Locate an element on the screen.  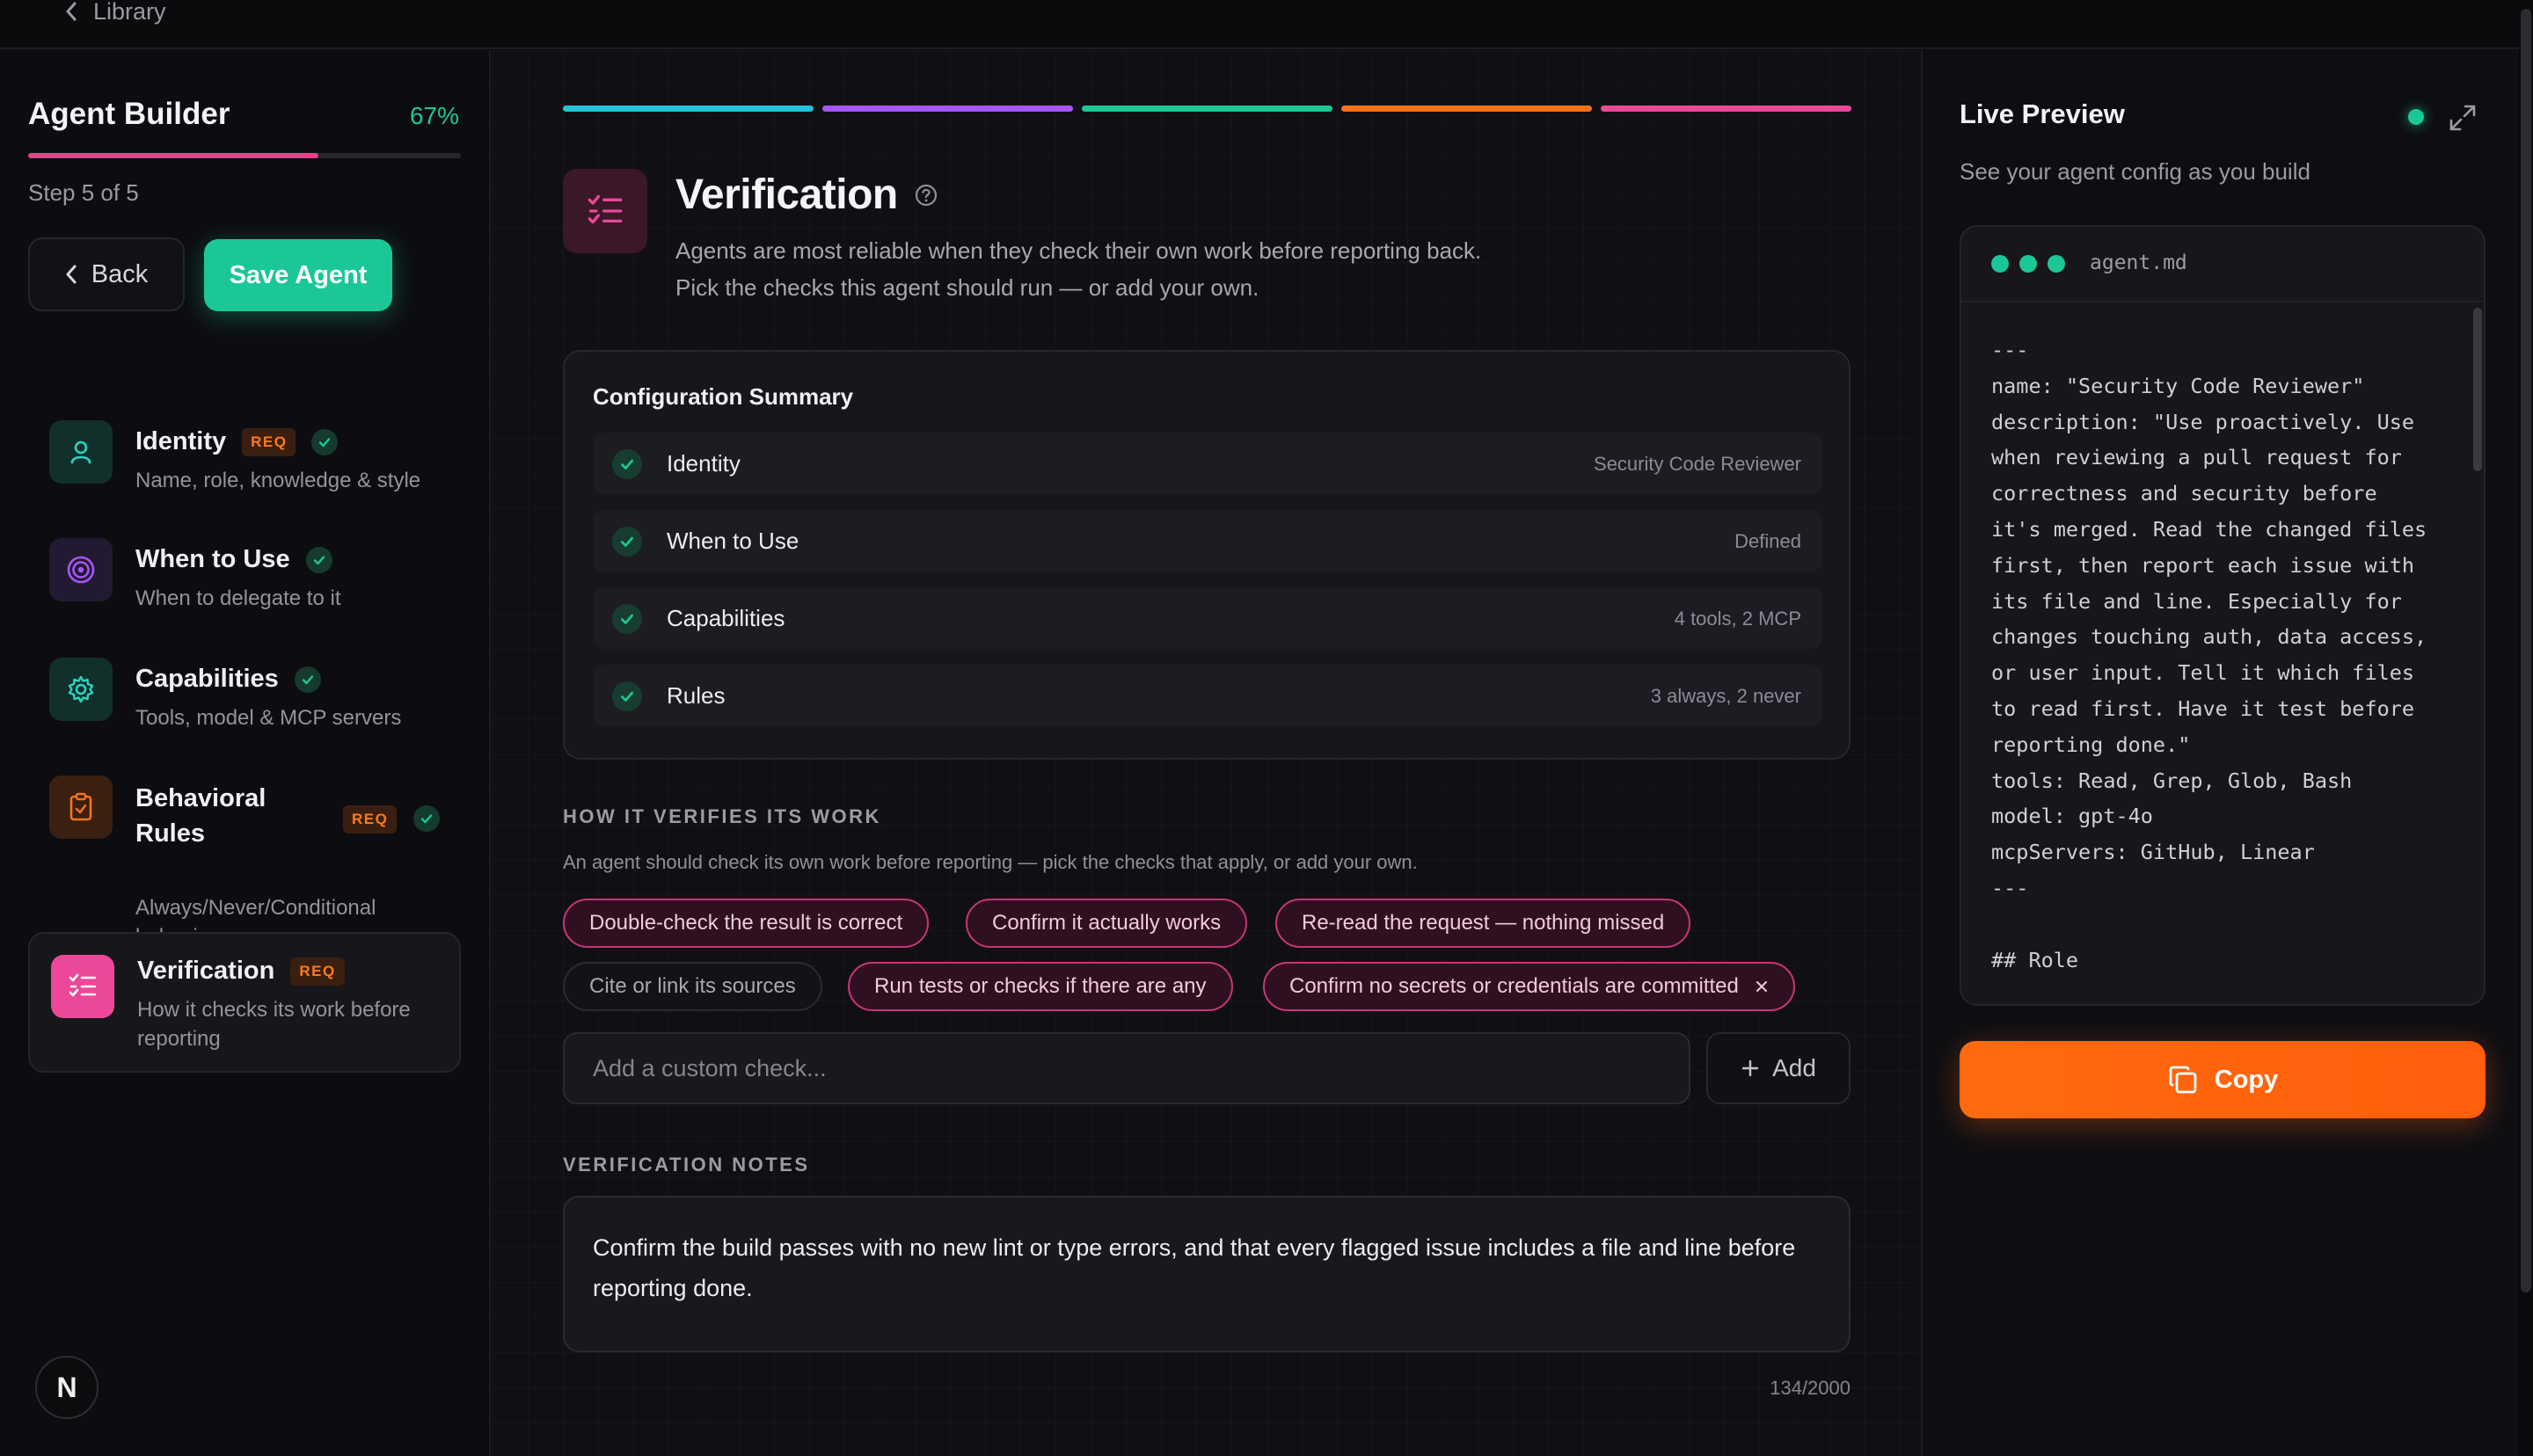
expand-icon is located at coordinates (2462, 118).